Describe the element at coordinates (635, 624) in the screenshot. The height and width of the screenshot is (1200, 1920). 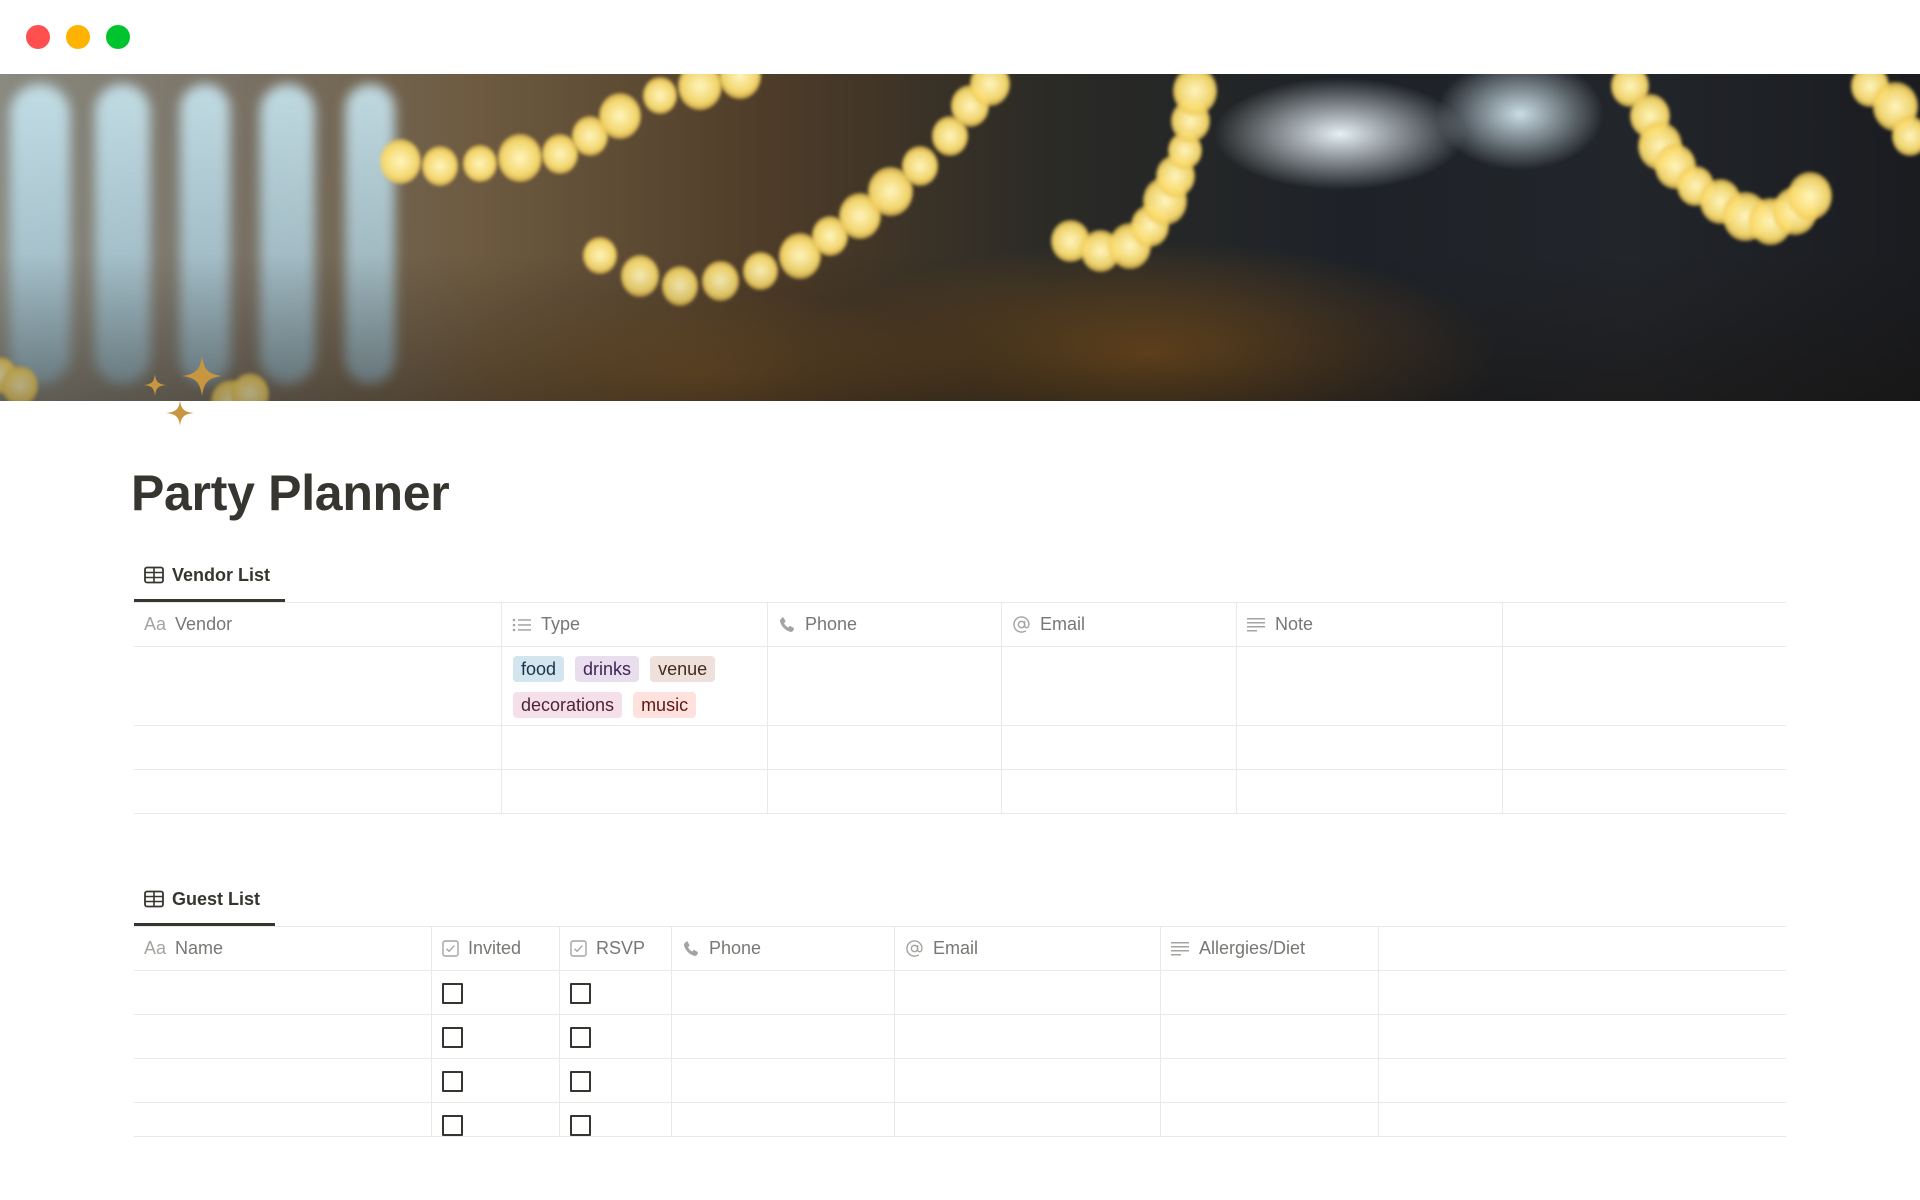
I see `column-header-type: Type` at that location.